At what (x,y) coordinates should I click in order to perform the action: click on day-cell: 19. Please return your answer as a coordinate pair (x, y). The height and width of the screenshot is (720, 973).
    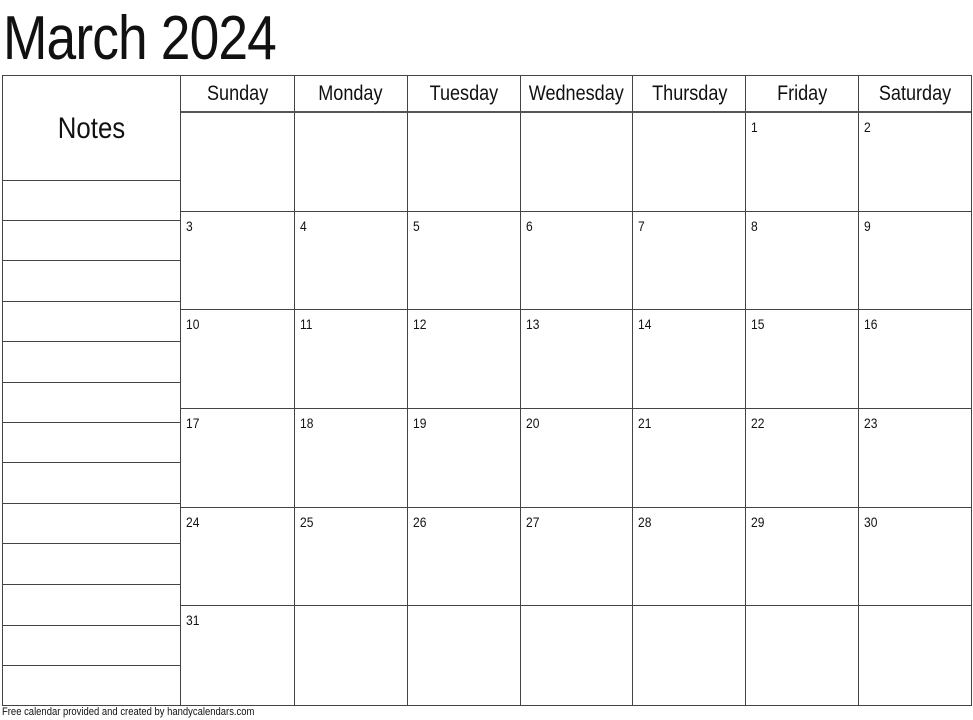
    Looking at the image, I should click on (463, 458).